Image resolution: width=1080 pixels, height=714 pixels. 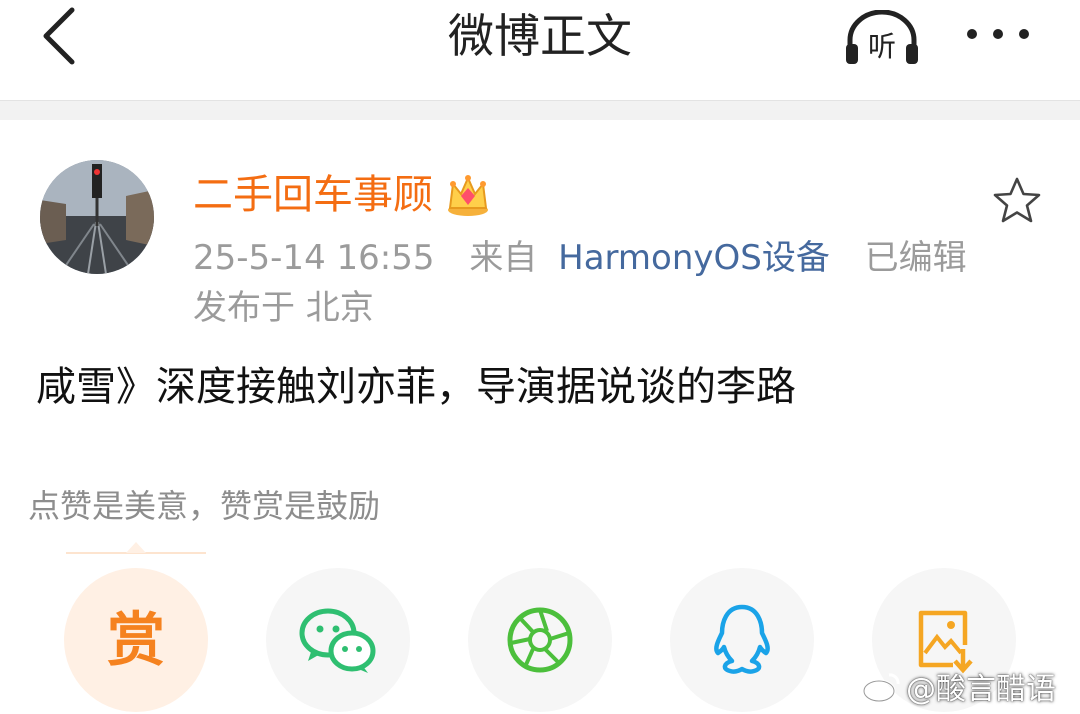 I want to click on share-wechat-button, so click(x=338, y=640).